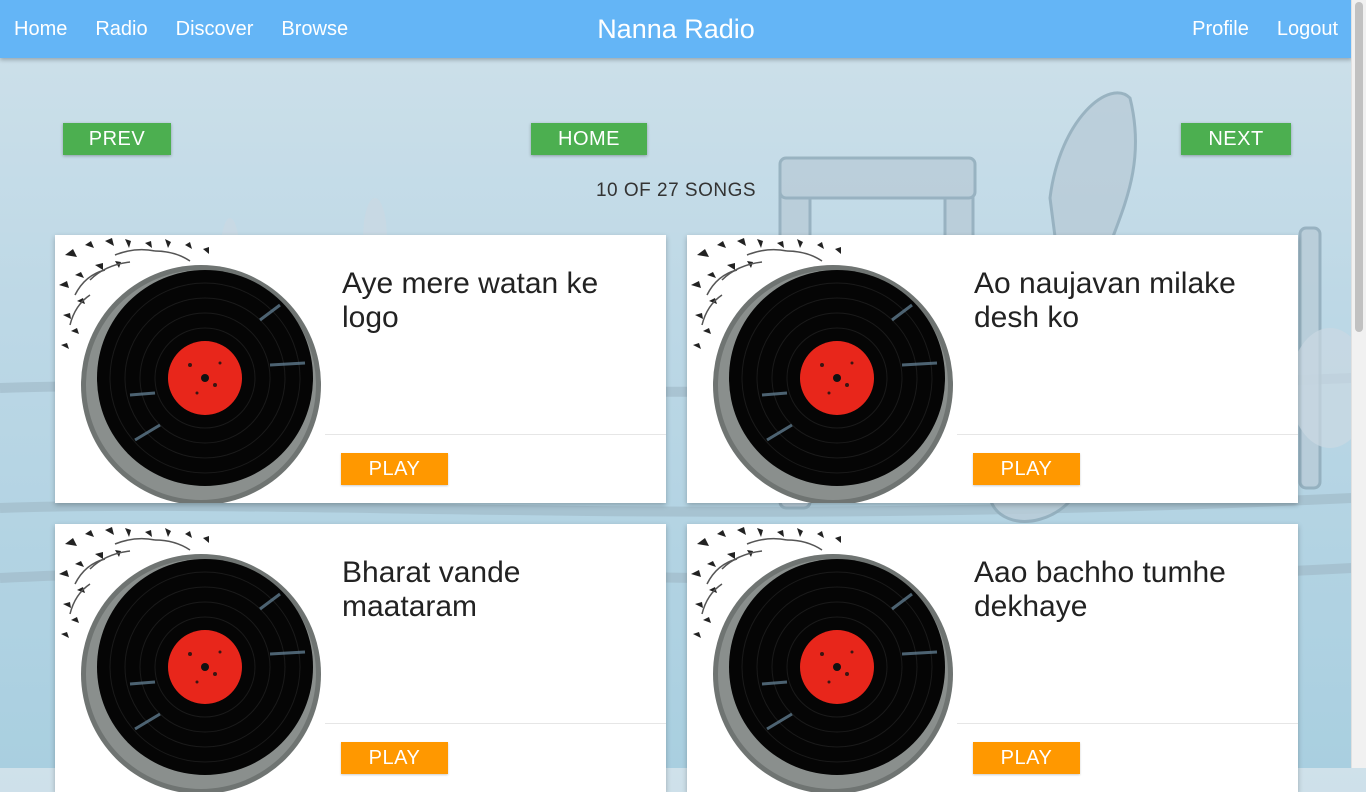  What do you see at coordinates (1105, 300) in the screenshot?
I see `song-title: Ao naujavan milake desh ko` at bounding box center [1105, 300].